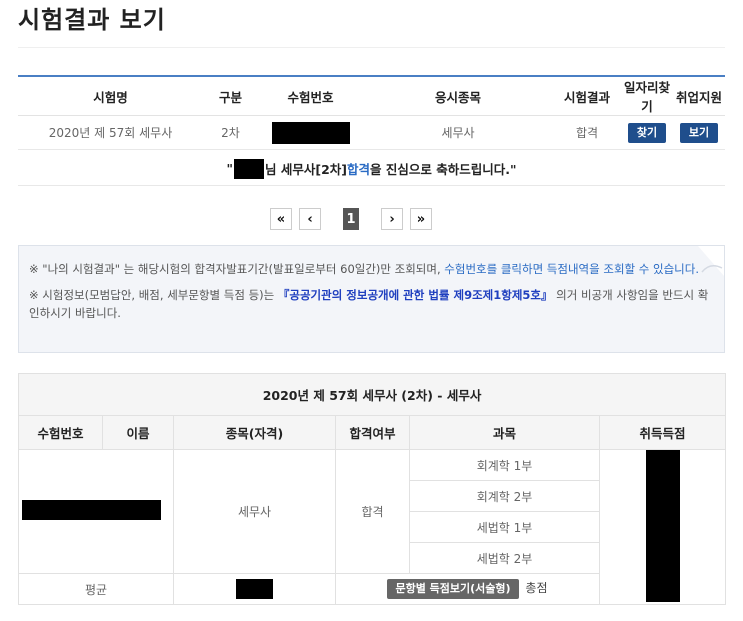 The image size is (743, 621). I want to click on congrats-message: " 님 세무사[2차] 합격 을 진심으로 축하드립니다.", so click(371, 169).